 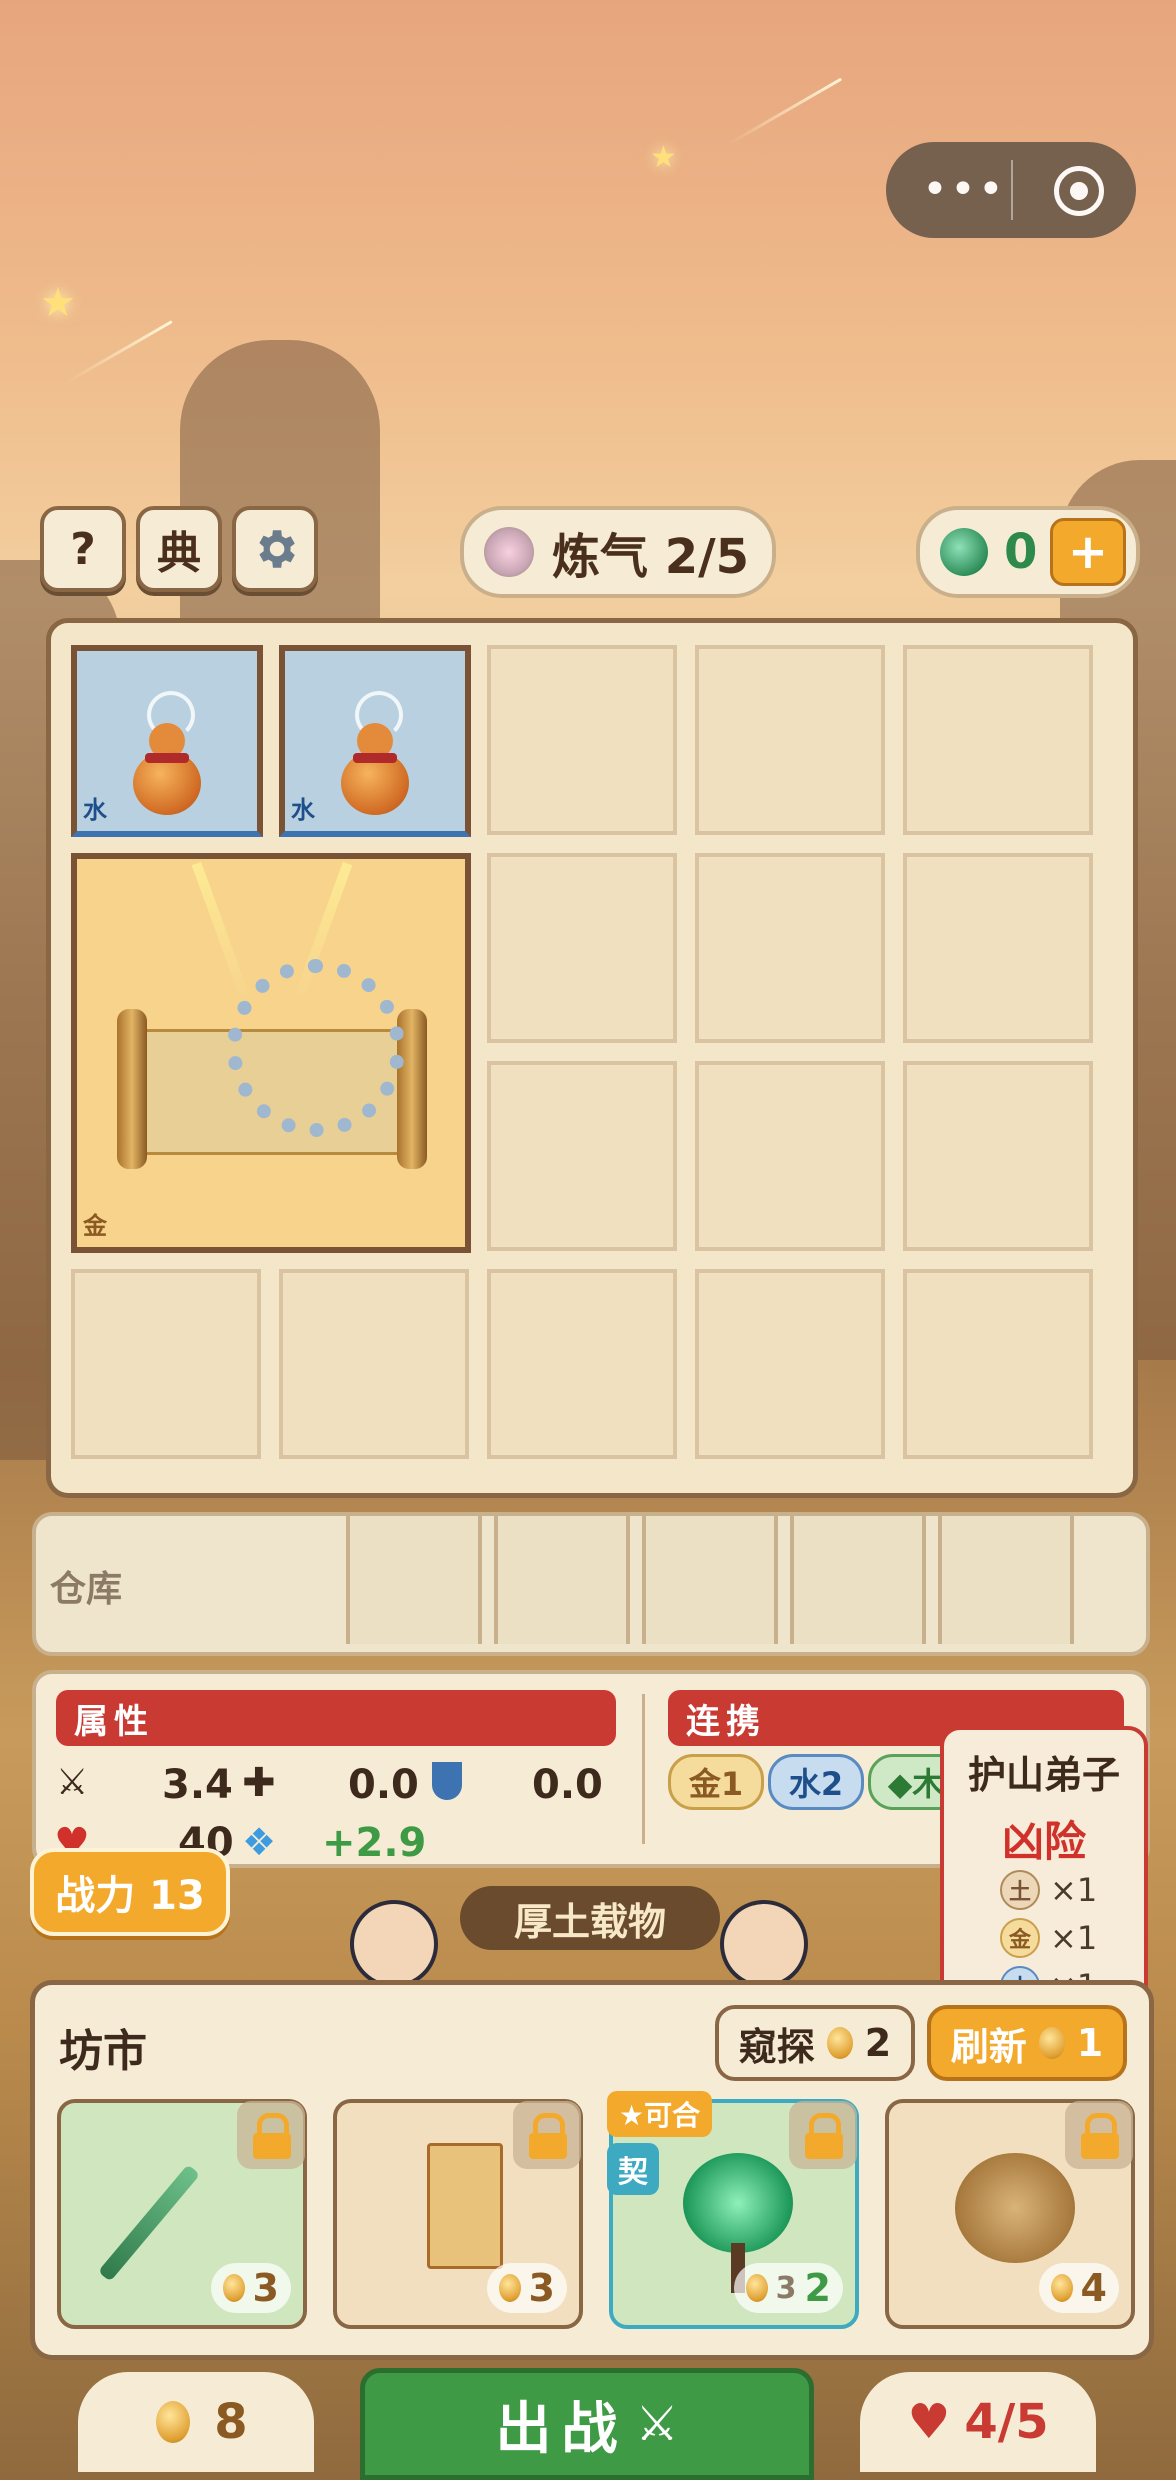 I want to click on miniprogram-capsule: •••, so click(x=1011, y=190).